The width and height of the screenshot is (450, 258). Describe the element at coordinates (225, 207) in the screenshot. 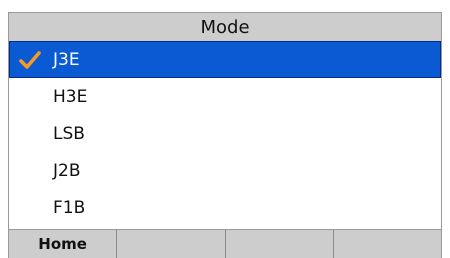

I see `mode-item-f1b: F1B` at that location.